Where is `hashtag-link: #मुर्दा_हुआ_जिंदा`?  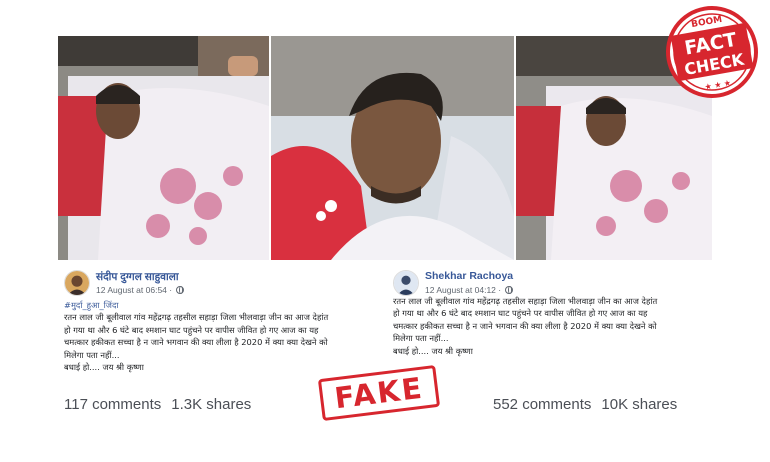
hashtag-link: #मुर्दा_हुआ_जिंदा is located at coordinates (220, 305).